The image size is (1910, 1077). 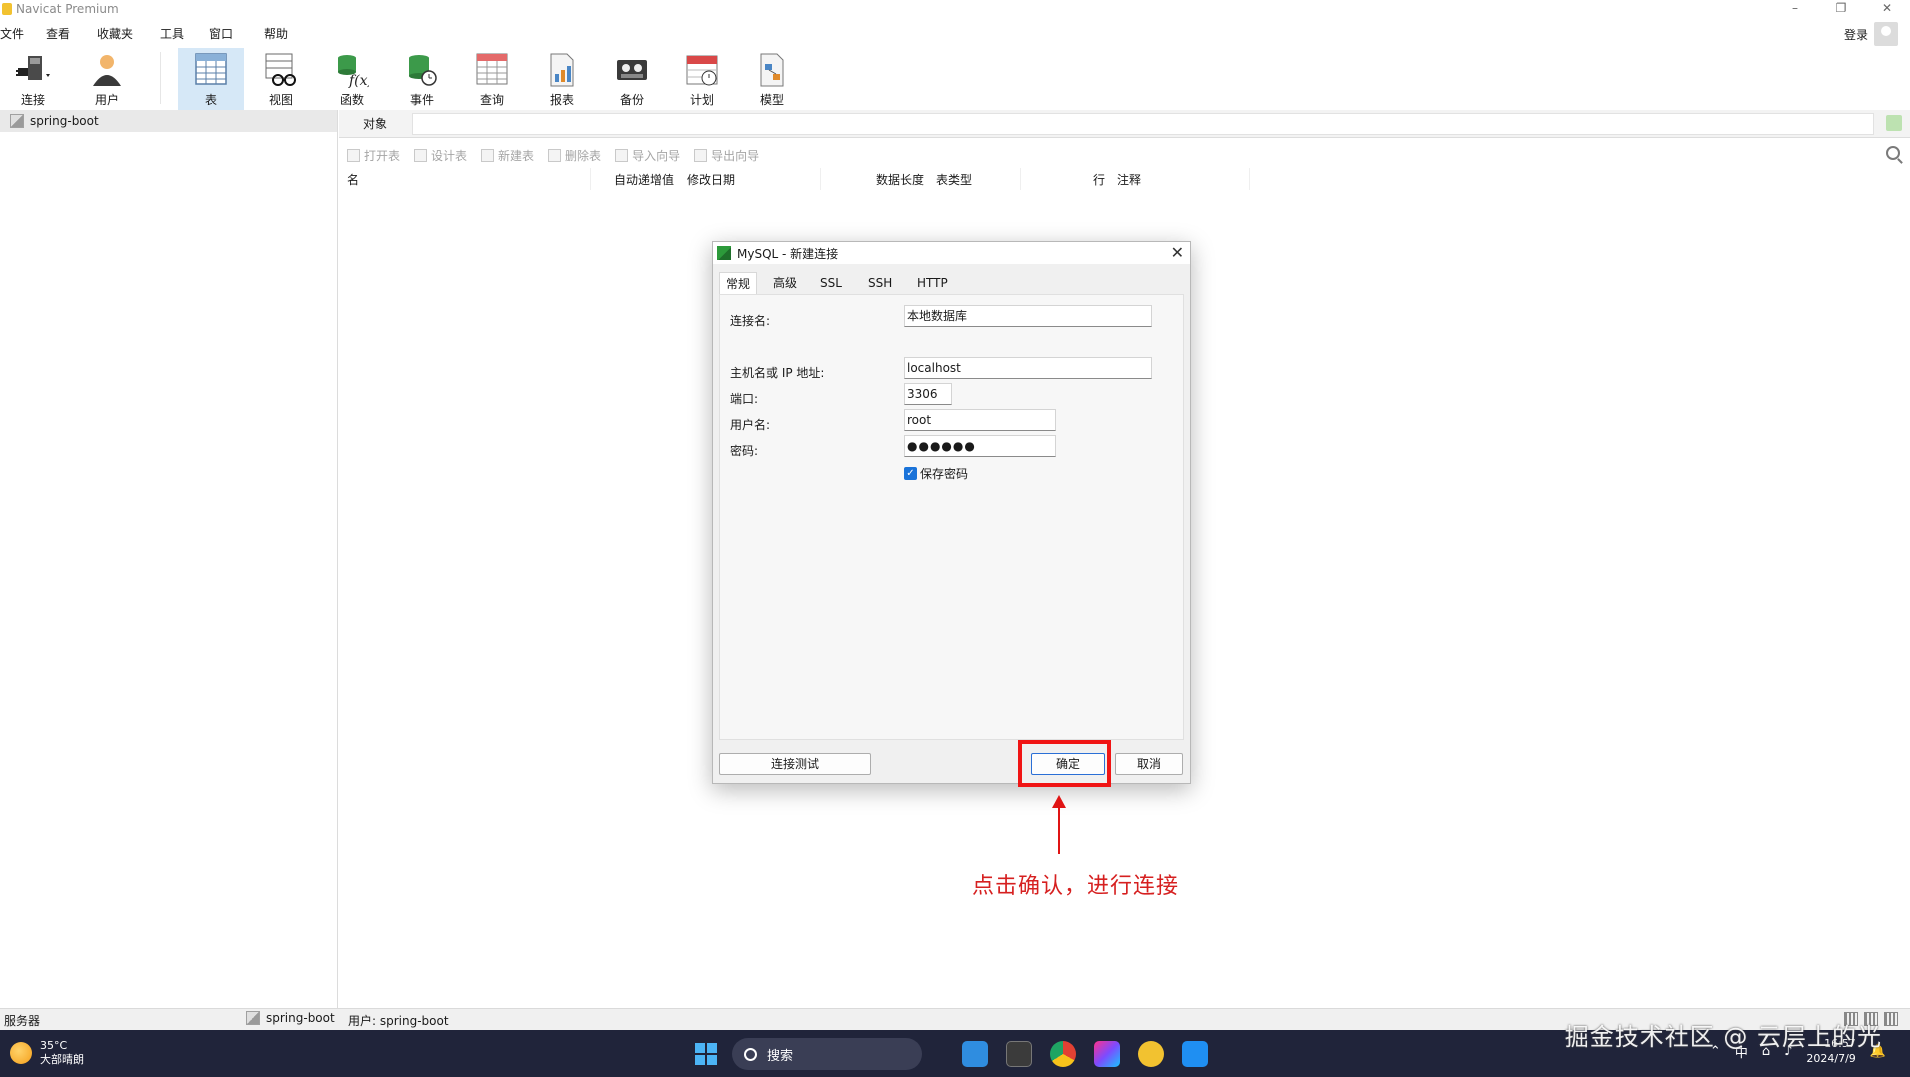 What do you see at coordinates (795, 764) in the screenshot?
I see `test-connection-button: 连接测试` at bounding box center [795, 764].